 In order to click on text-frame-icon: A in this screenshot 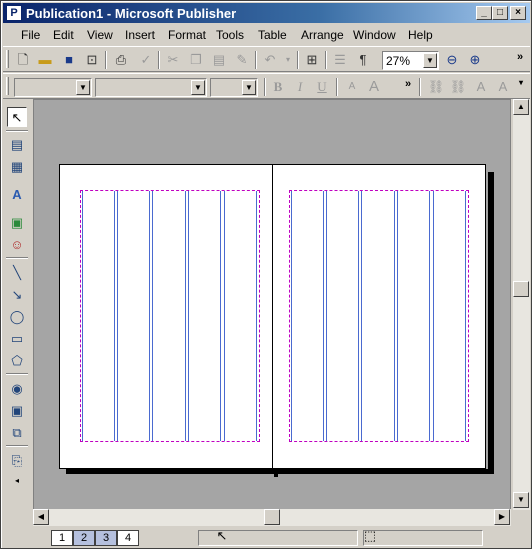, I will do `click(481, 87)`.